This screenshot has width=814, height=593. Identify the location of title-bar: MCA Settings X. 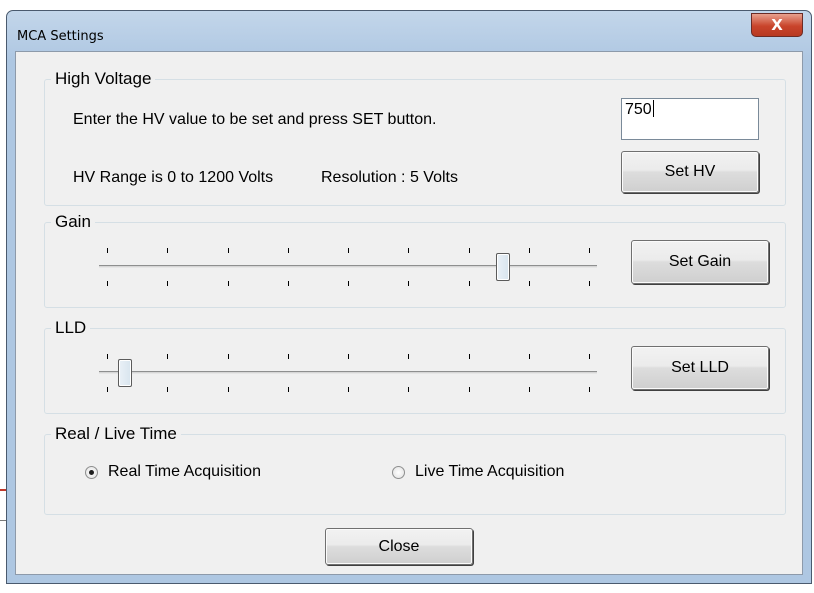
(409, 31).